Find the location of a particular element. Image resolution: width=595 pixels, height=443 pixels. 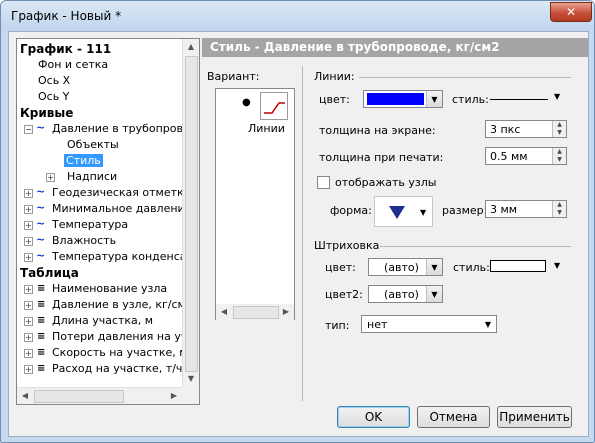

hatch-group-label: Штриховка is located at coordinates (347, 245).